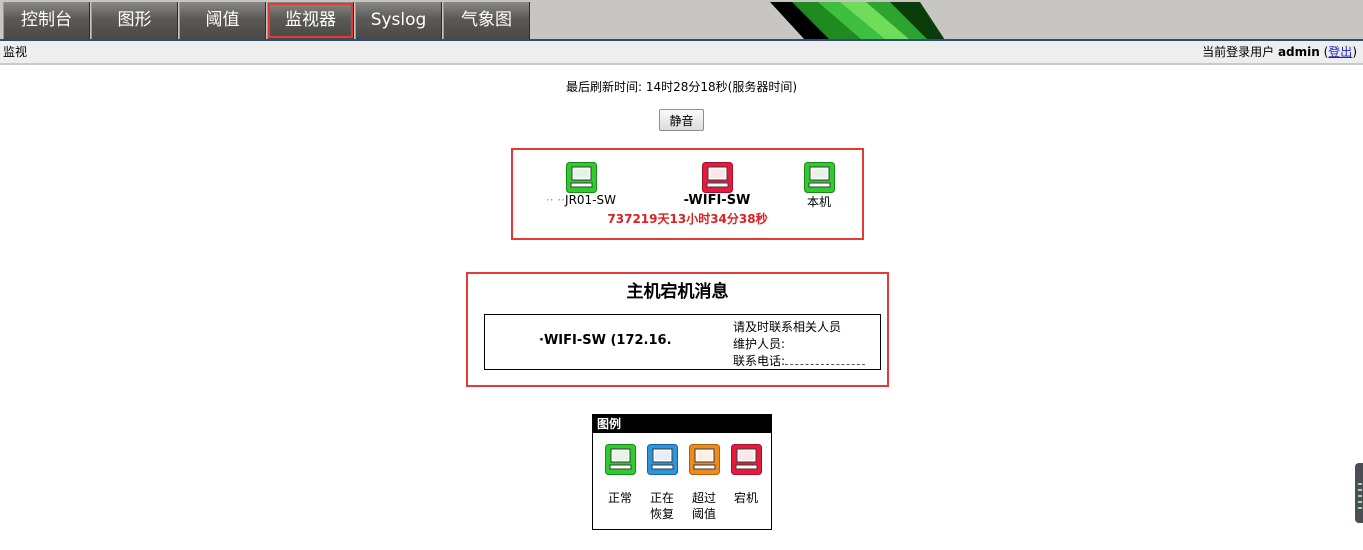 This screenshot has height=550, width=1363. What do you see at coordinates (662, 483) in the screenshot?
I see `legend-item: 正在恢复` at bounding box center [662, 483].